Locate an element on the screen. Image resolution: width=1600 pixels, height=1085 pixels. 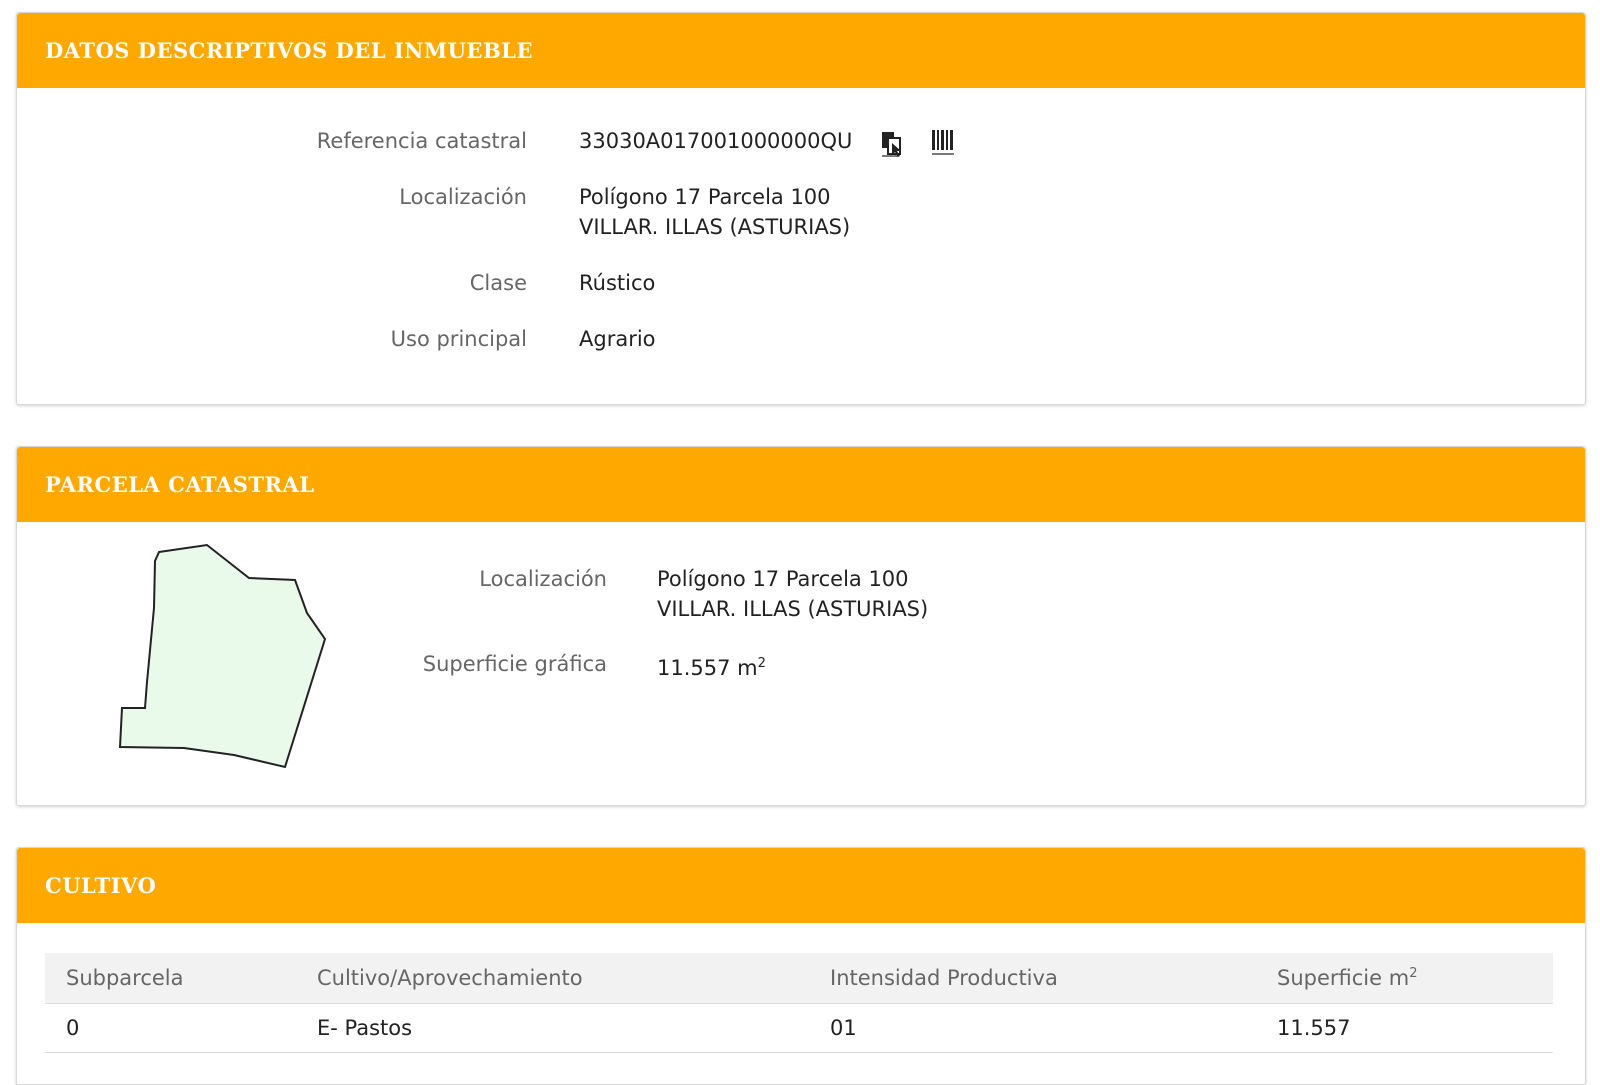
table-row: 0 E- Pastos 01 11.557 is located at coordinates (799, 1028).